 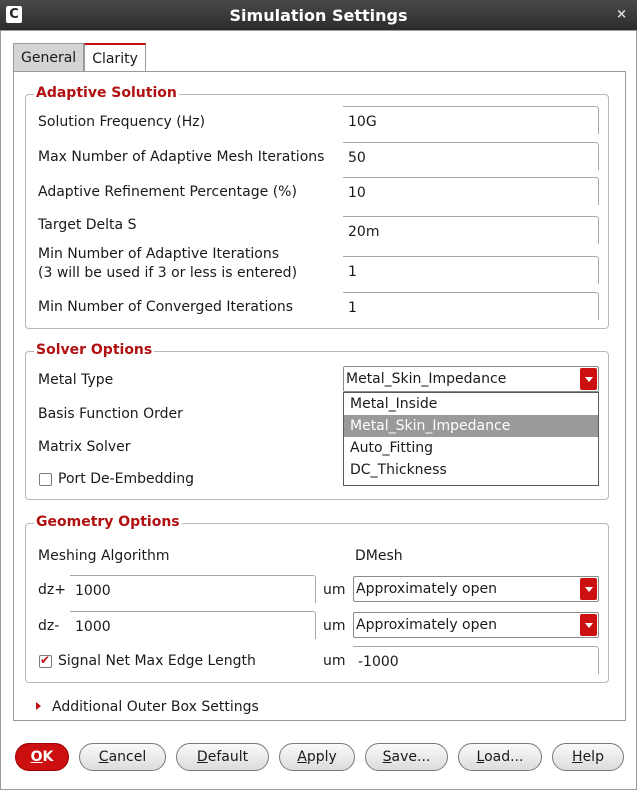 What do you see at coordinates (159, 254) in the screenshot?
I see `min-adaptive-iterations-label: Min Number of Adaptive Iterations` at bounding box center [159, 254].